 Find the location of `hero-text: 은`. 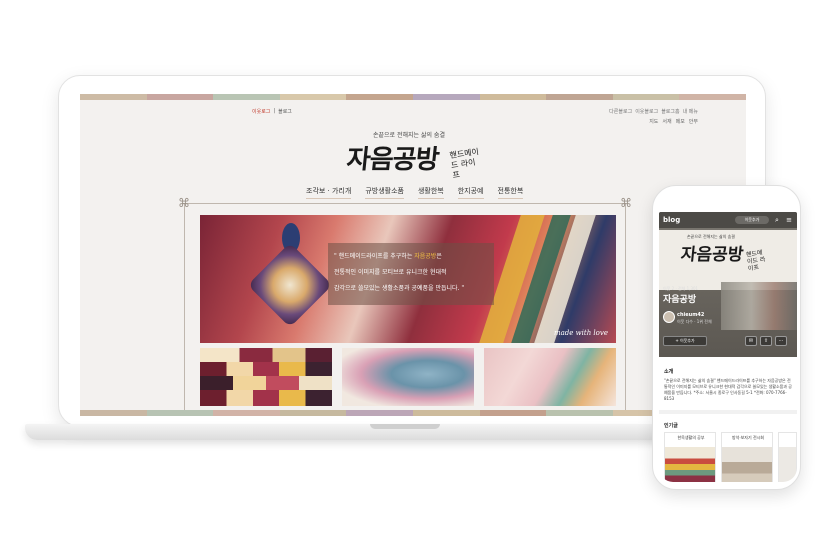

hero-text: 은 is located at coordinates (439, 256).